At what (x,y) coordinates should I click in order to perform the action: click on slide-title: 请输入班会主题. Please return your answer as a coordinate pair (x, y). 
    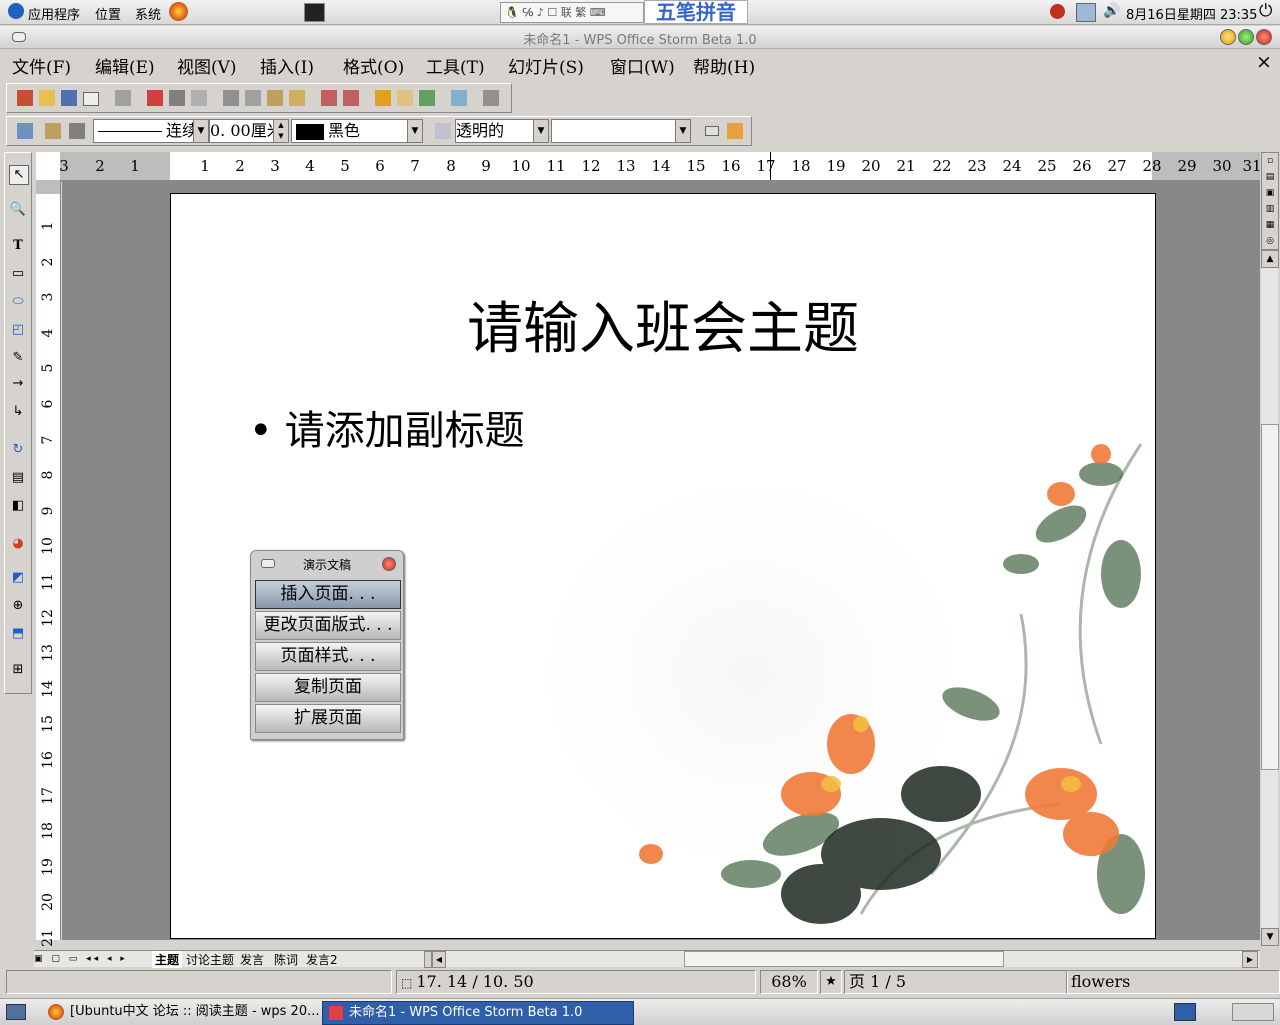
    Looking at the image, I should click on (663, 324).